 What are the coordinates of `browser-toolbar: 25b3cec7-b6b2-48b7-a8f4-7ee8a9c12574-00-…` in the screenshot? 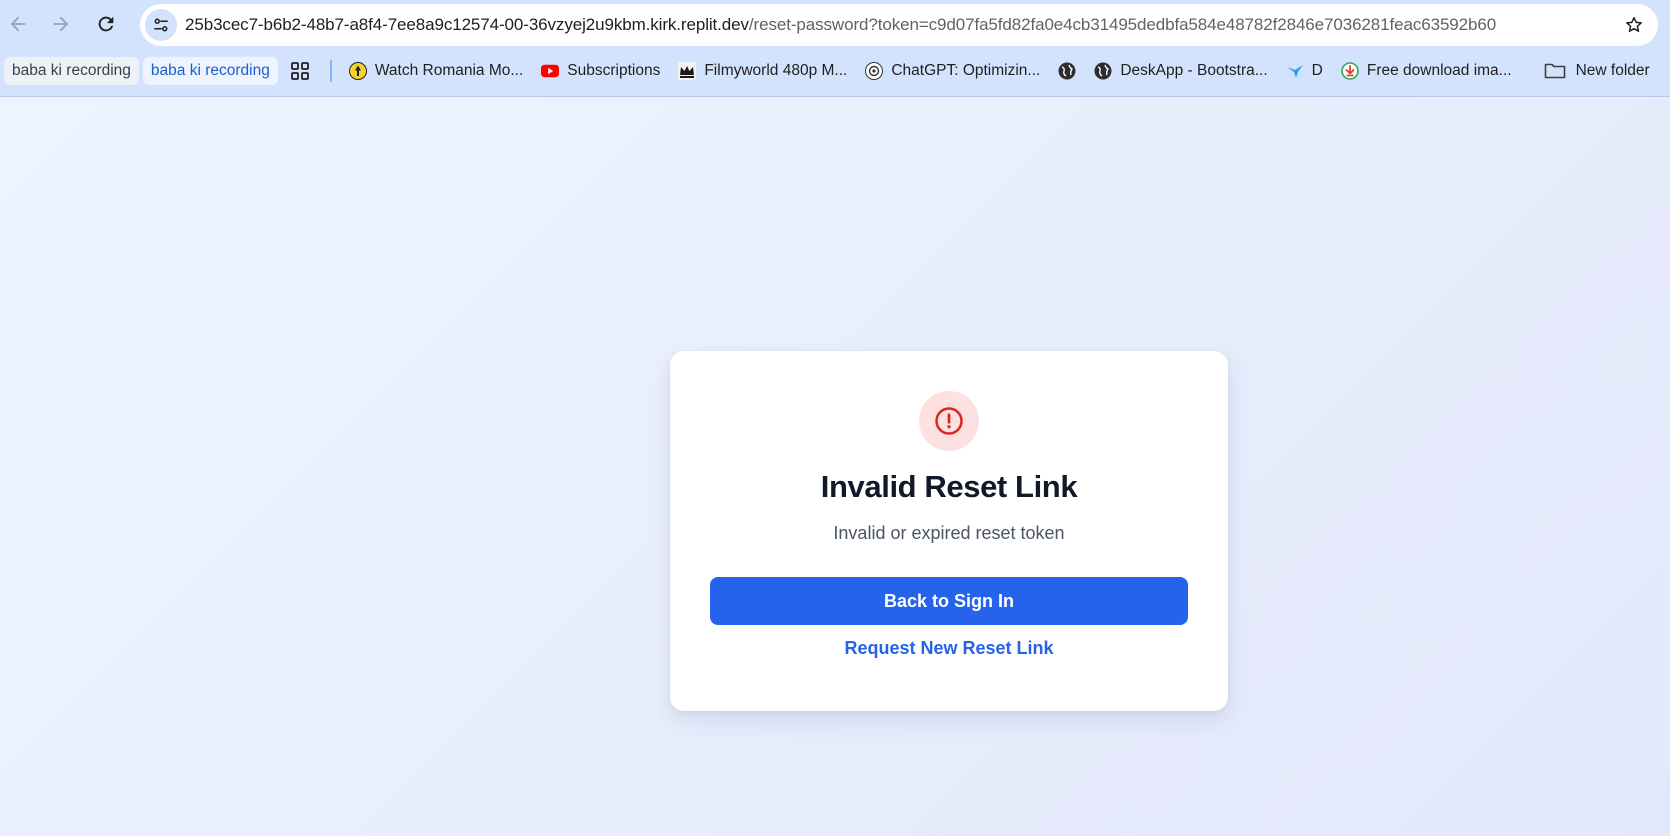 It's located at (835, 48).